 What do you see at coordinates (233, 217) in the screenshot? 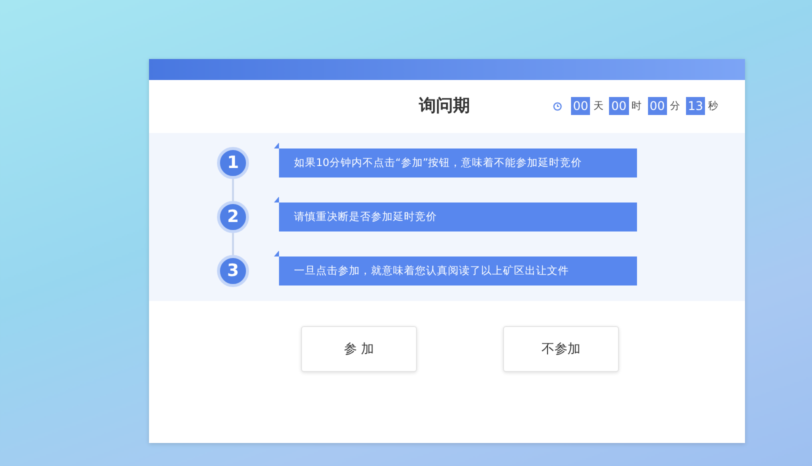
I see `step-number: 2` at bounding box center [233, 217].